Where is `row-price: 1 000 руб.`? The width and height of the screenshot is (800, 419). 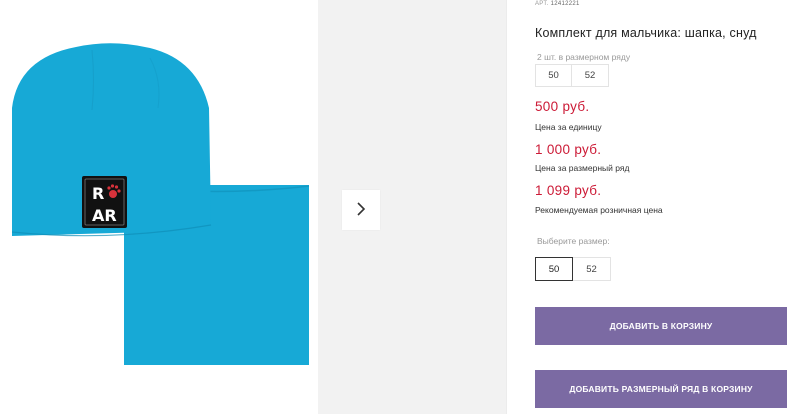
row-price: 1 000 руб. is located at coordinates (568, 149).